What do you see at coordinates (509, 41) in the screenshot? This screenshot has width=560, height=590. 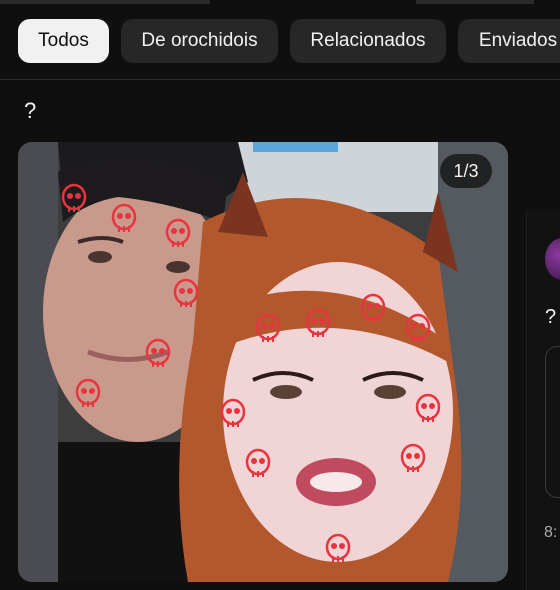 I see `chip-enviados: Enviados` at bounding box center [509, 41].